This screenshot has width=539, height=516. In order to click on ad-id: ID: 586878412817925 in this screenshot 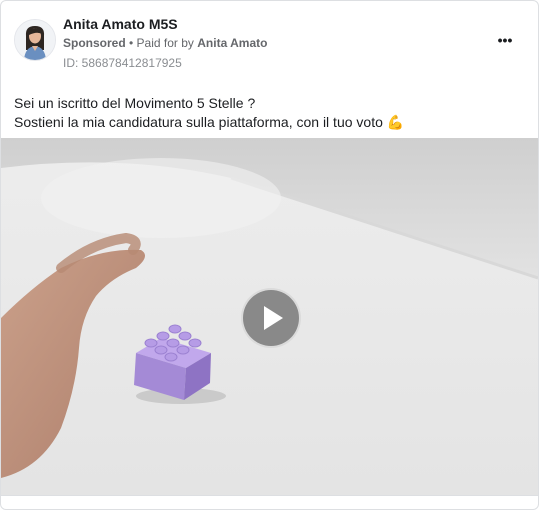, I will do `click(122, 63)`.